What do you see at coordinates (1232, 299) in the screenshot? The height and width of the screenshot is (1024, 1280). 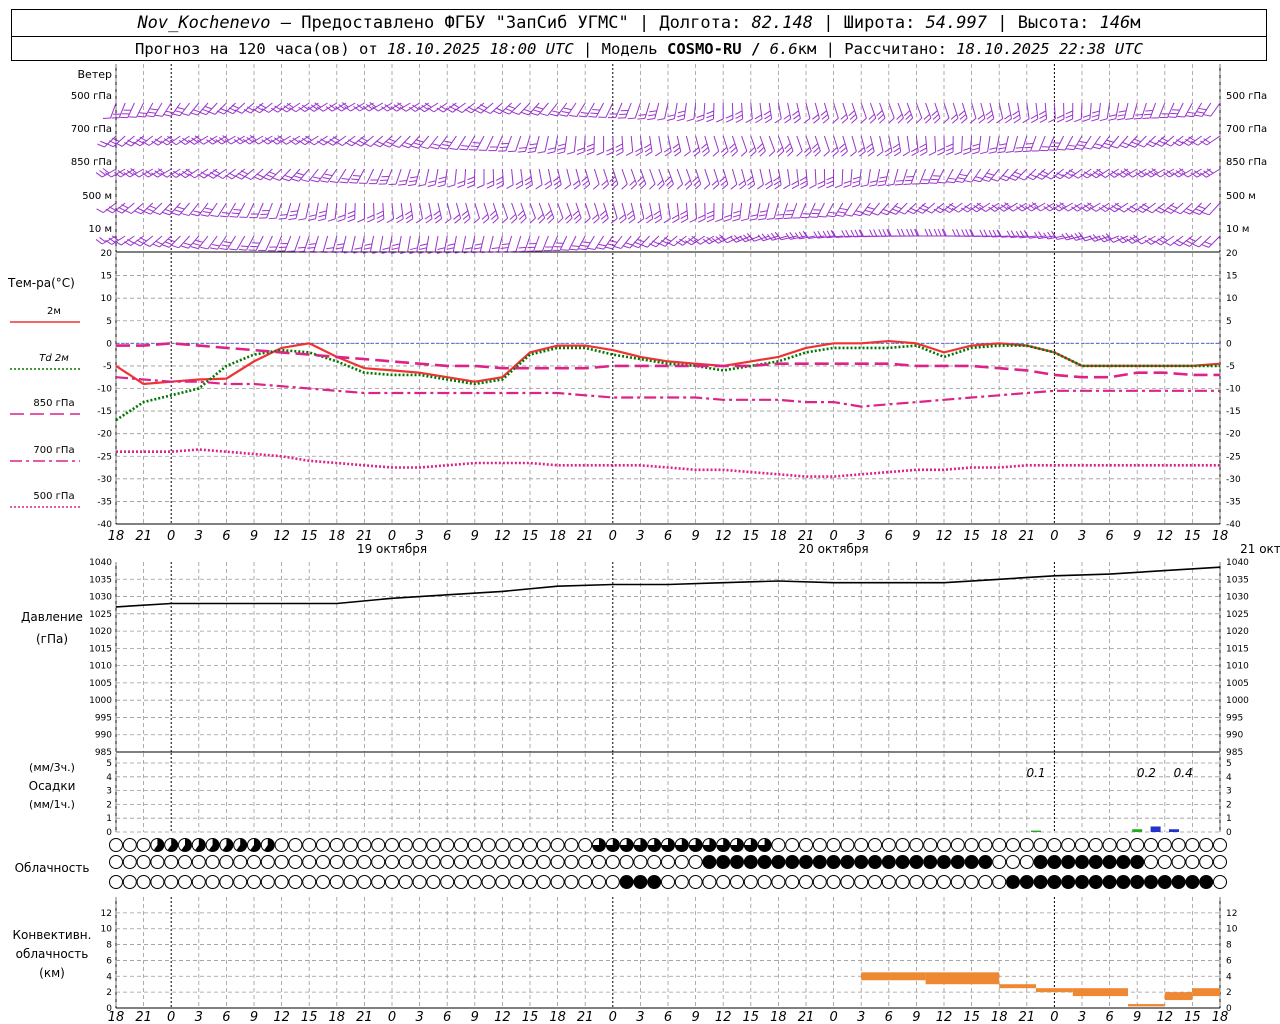 I see `temp-tick-right: 10` at bounding box center [1232, 299].